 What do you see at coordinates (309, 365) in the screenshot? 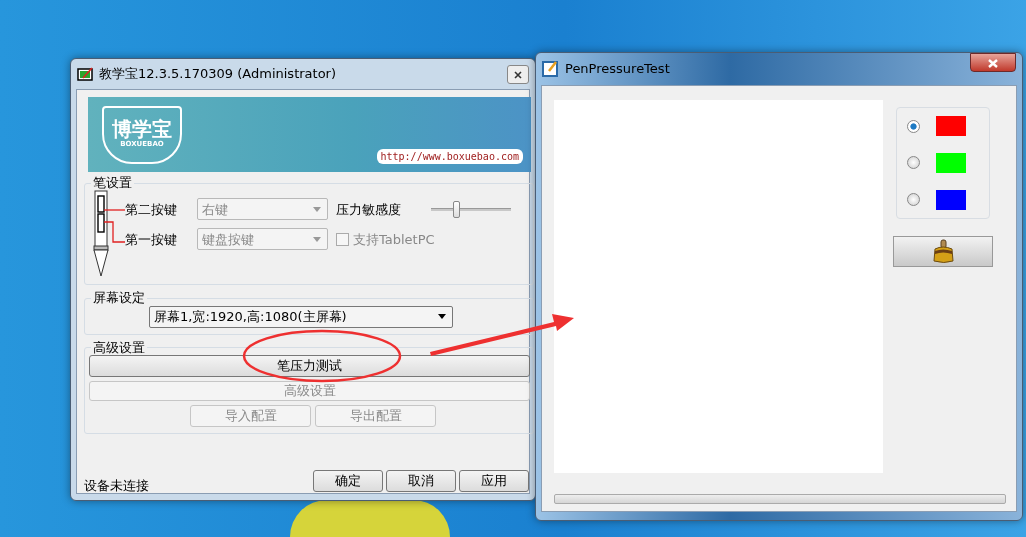
I see `action-button: 笔压力测试` at bounding box center [309, 365].